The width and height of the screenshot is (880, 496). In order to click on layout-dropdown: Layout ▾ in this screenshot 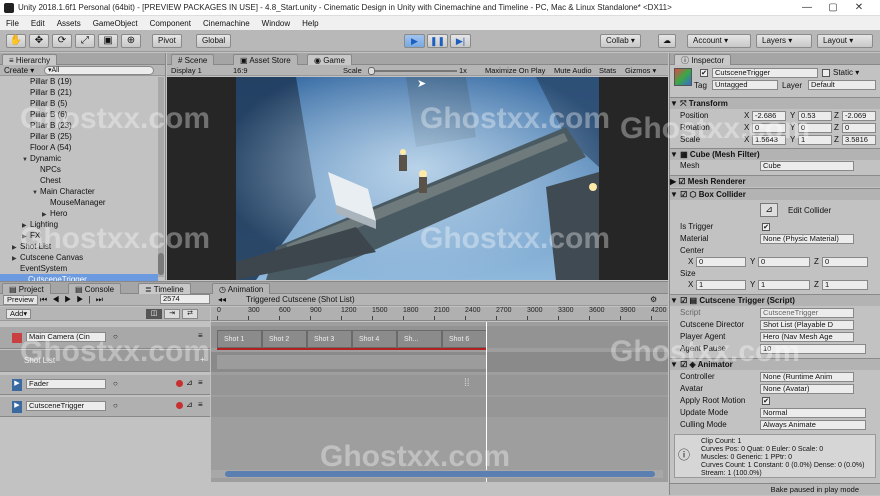, I will do `click(845, 41)`.